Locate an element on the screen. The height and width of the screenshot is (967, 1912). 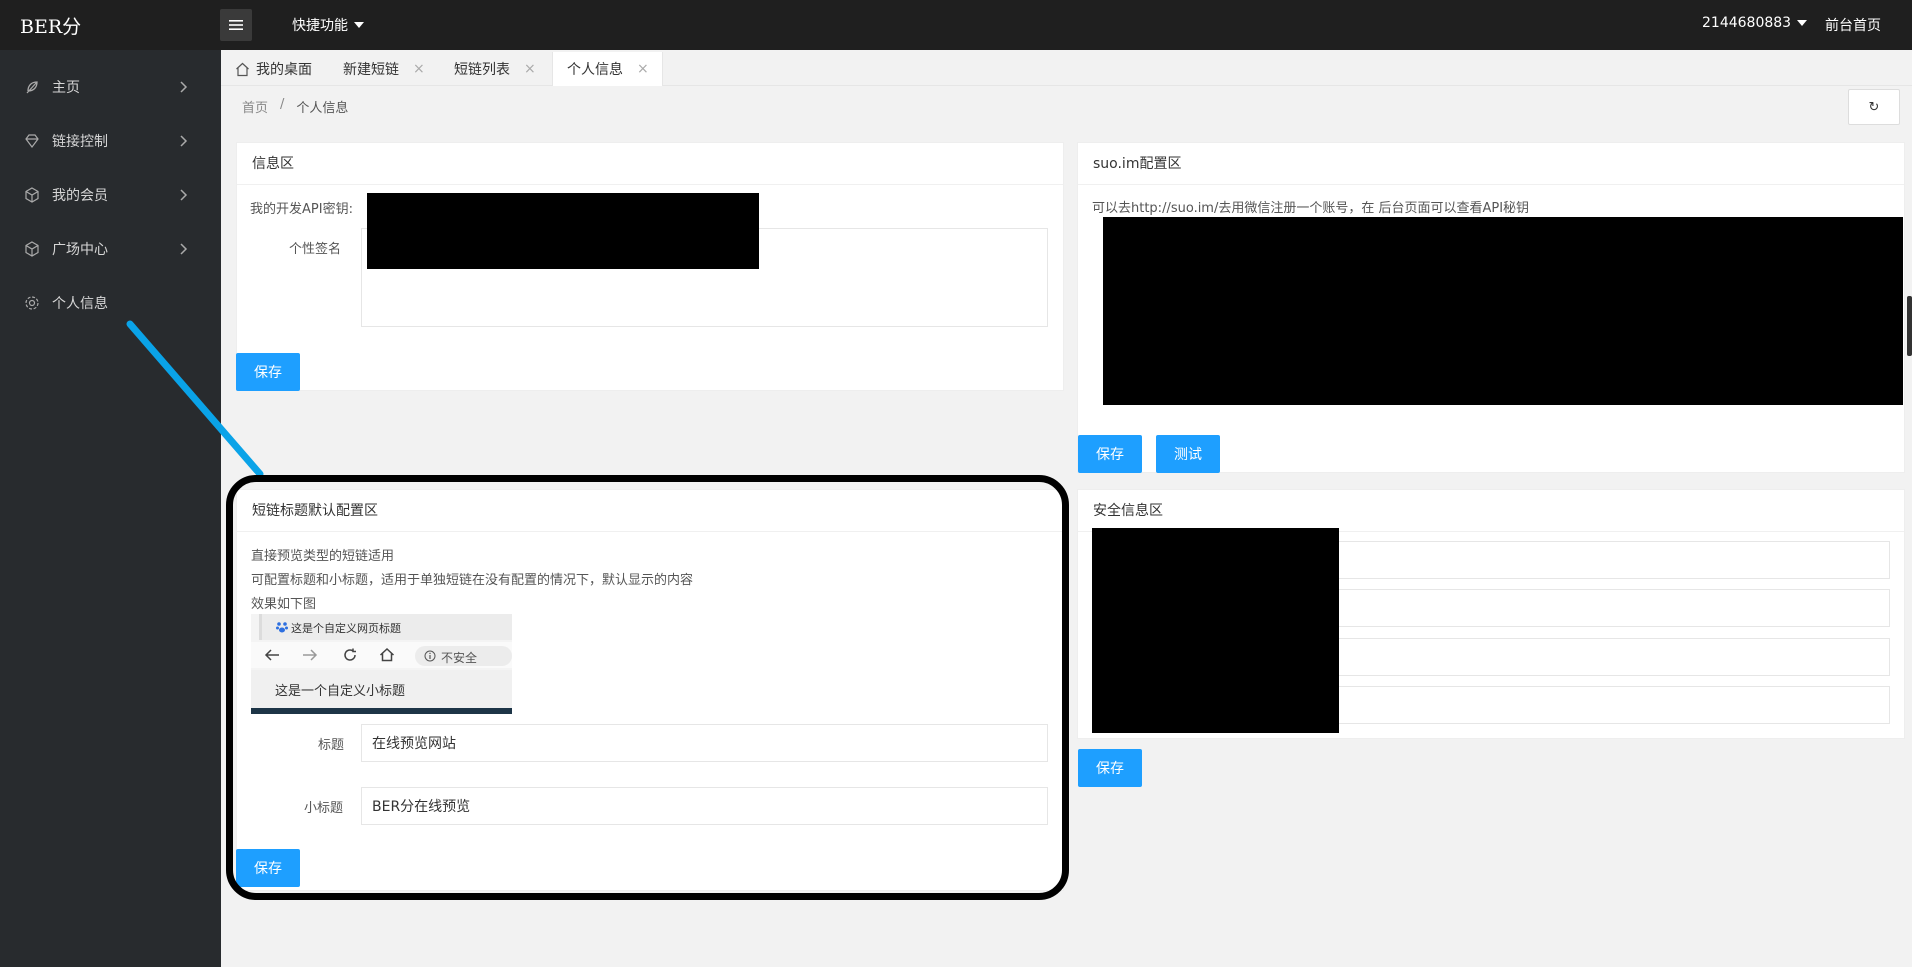
api-key-label: 我的开发API密钥: is located at coordinates (301, 209).